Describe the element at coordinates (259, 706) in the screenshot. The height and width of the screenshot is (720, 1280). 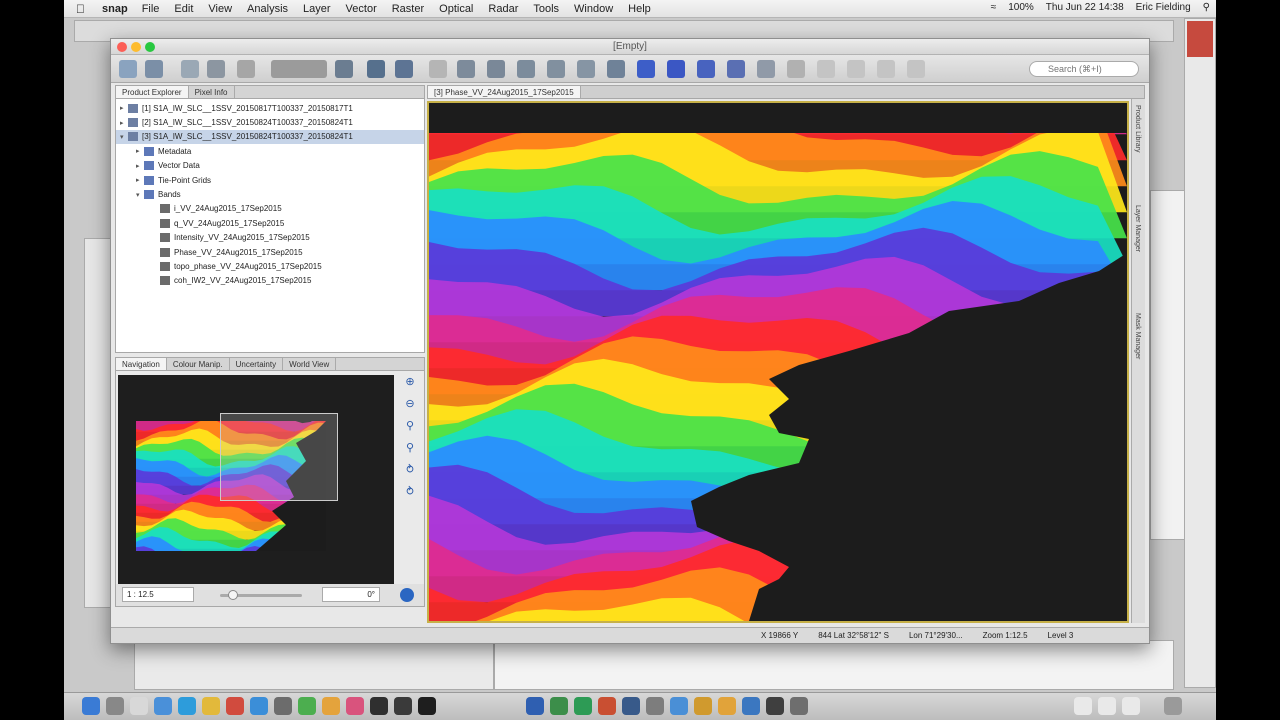
I see `app-store-icon` at that location.